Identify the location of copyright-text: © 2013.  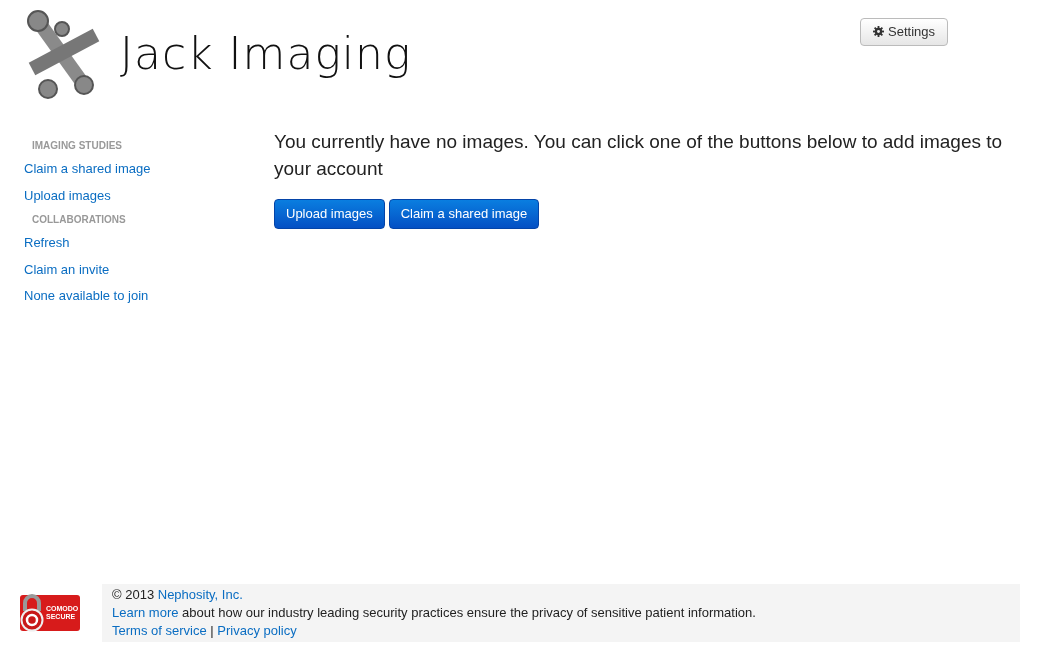
(133, 594).